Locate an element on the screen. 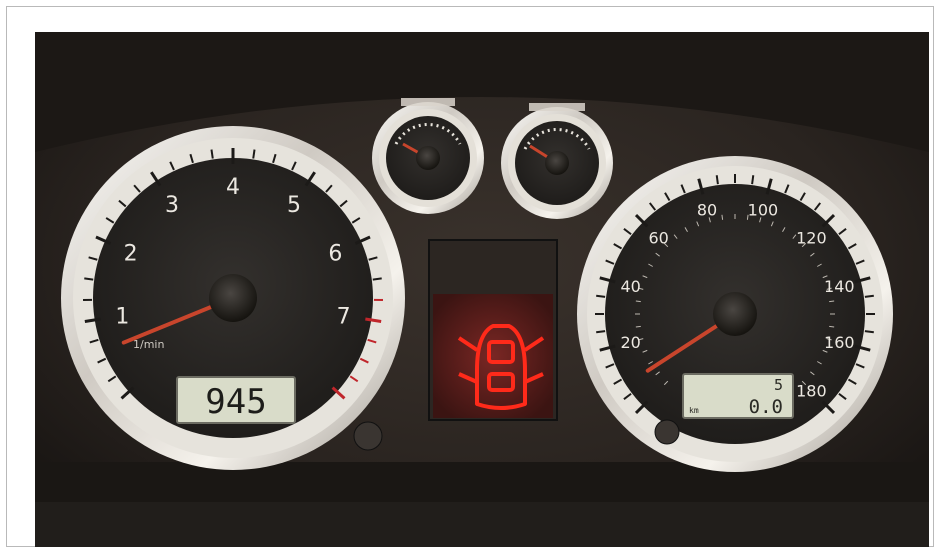  speedometer-scale-label: 40 is located at coordinates (631, 286).